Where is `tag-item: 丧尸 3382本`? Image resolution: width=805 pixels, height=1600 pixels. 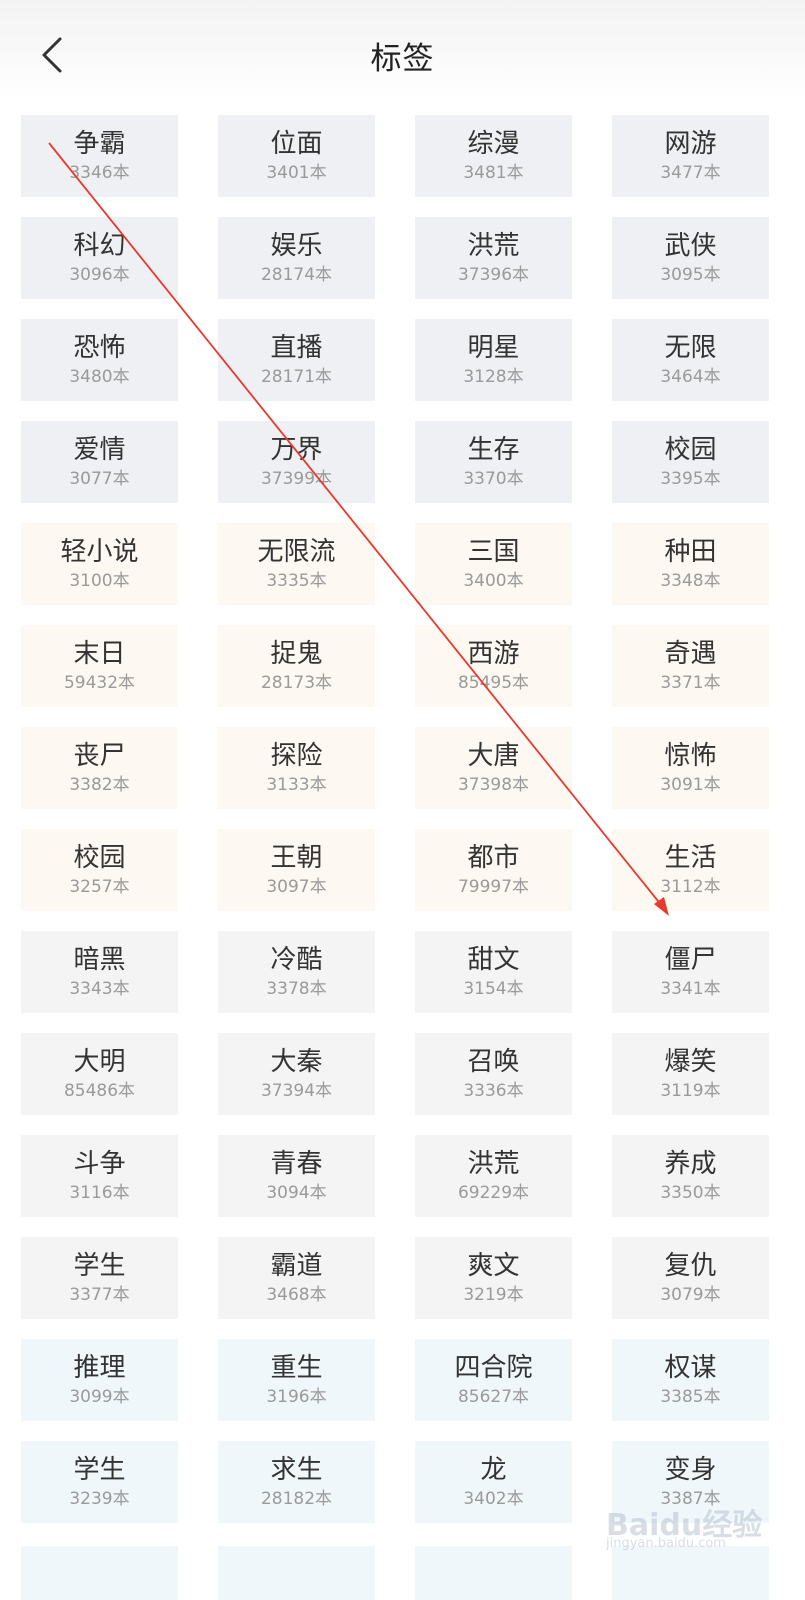
tag-item: 丧尸 3382本 is located at coordinates (99, 768).